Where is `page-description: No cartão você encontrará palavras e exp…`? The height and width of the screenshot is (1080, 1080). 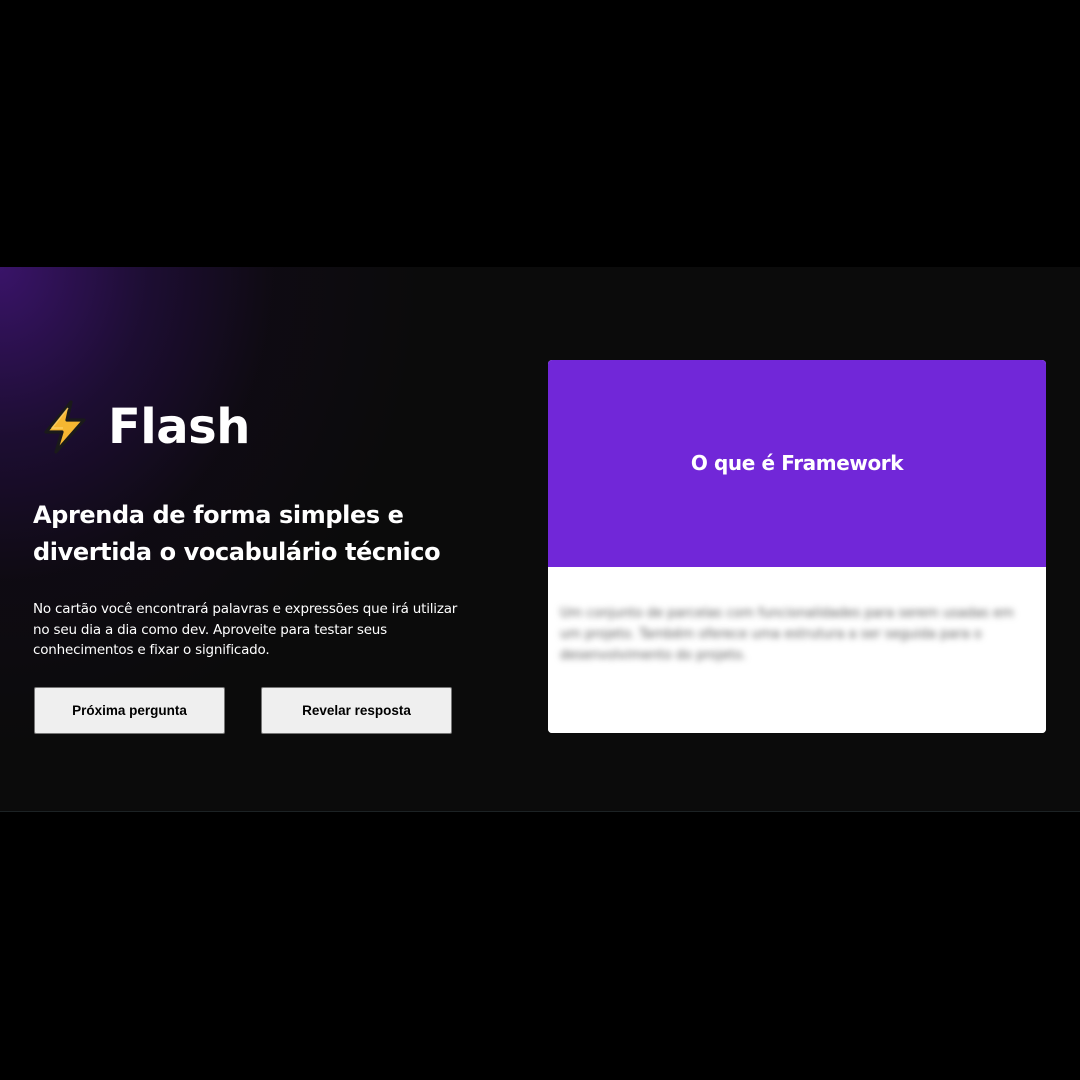 page-description: No cartão você encontrará palavras e exp… is located at coordinates (245, 629).